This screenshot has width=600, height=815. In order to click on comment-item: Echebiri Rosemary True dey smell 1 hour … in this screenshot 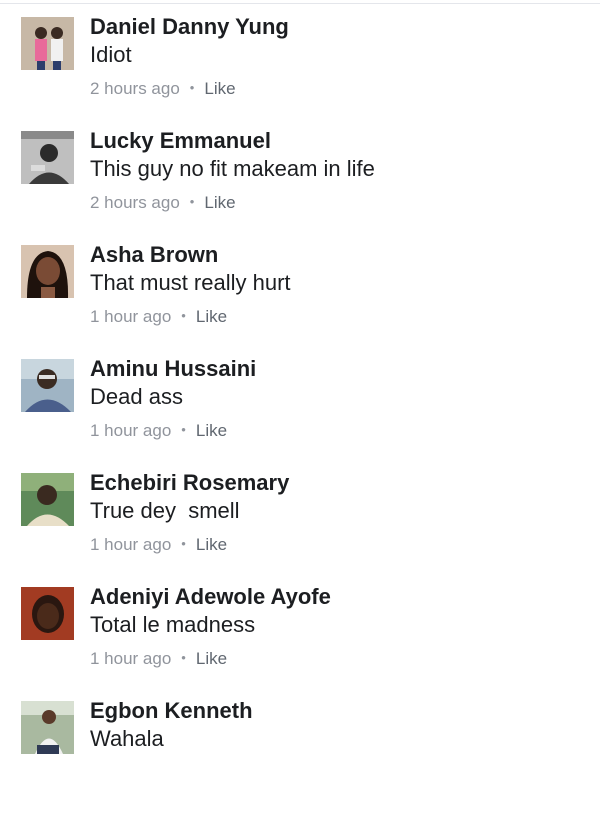, I will do `click(300, 528)`.